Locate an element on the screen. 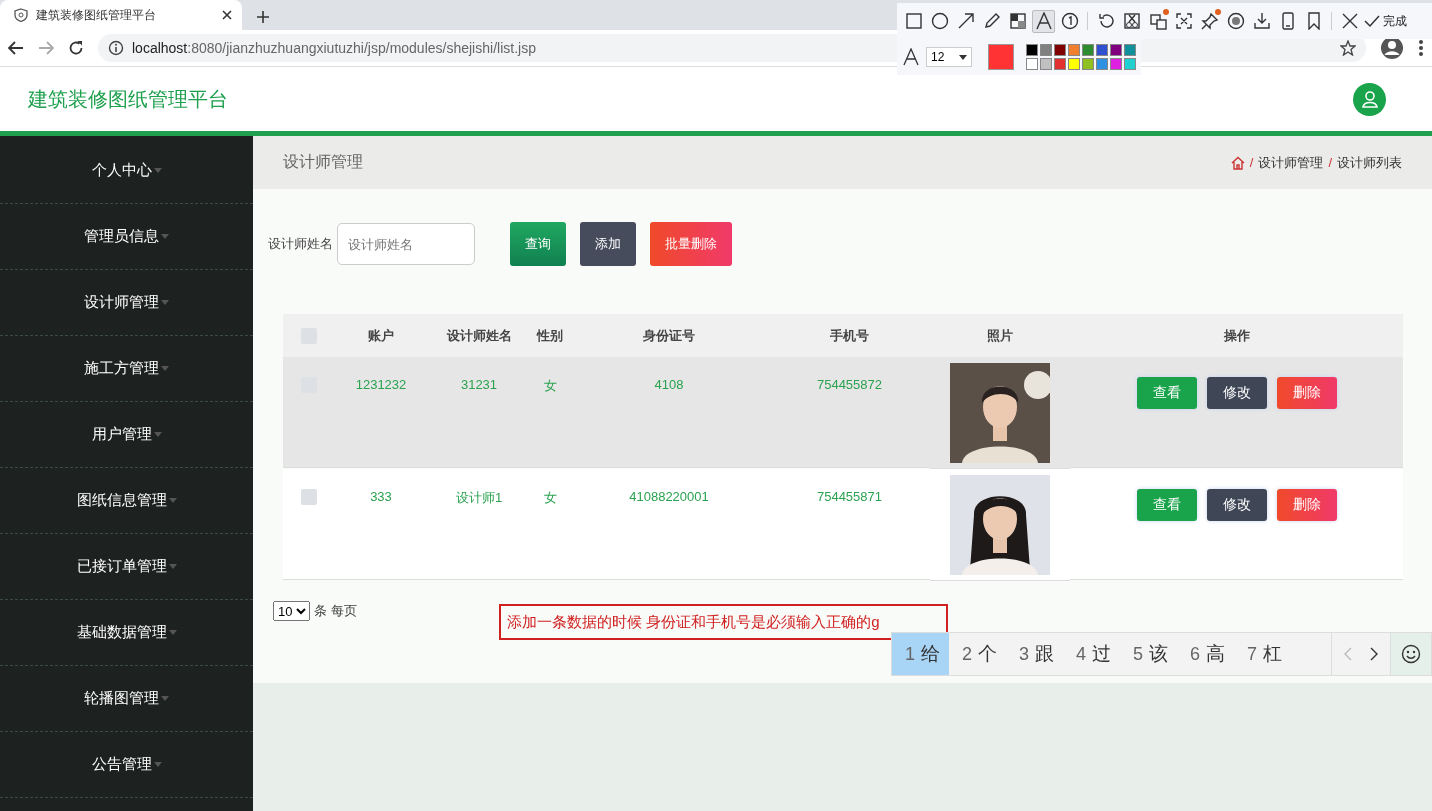  table-cell: 333 is located at coordinates (381, 496).